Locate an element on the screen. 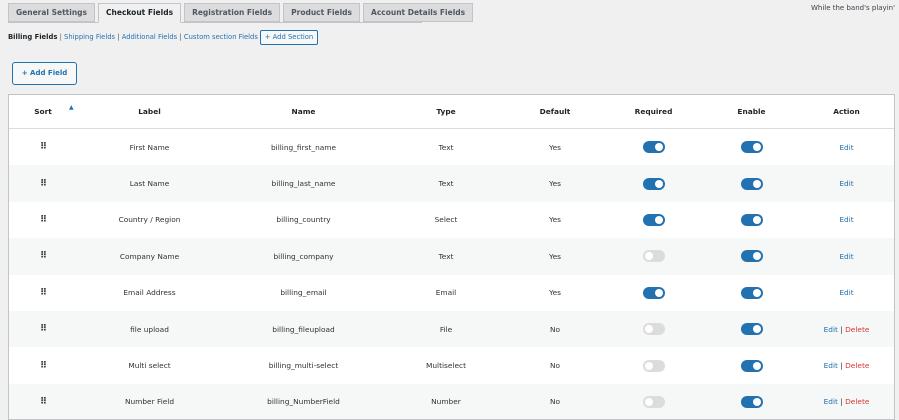 The height and width of the screenshot is (420, 899). column-header-label: Label is located at coordinates (149, 111).